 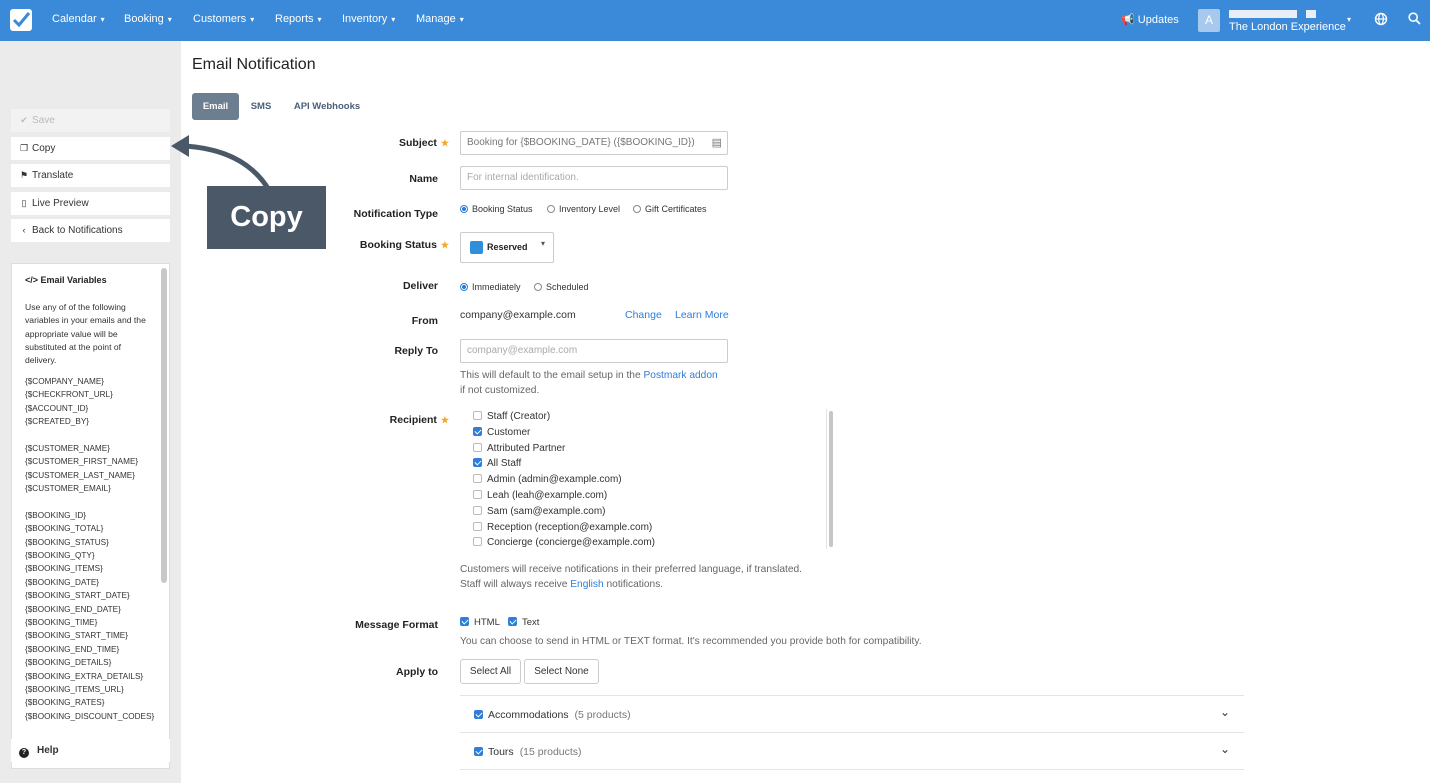 I want to click on email-variable-item: {$BOOKING_QTY}, so click(x=89, y=555).